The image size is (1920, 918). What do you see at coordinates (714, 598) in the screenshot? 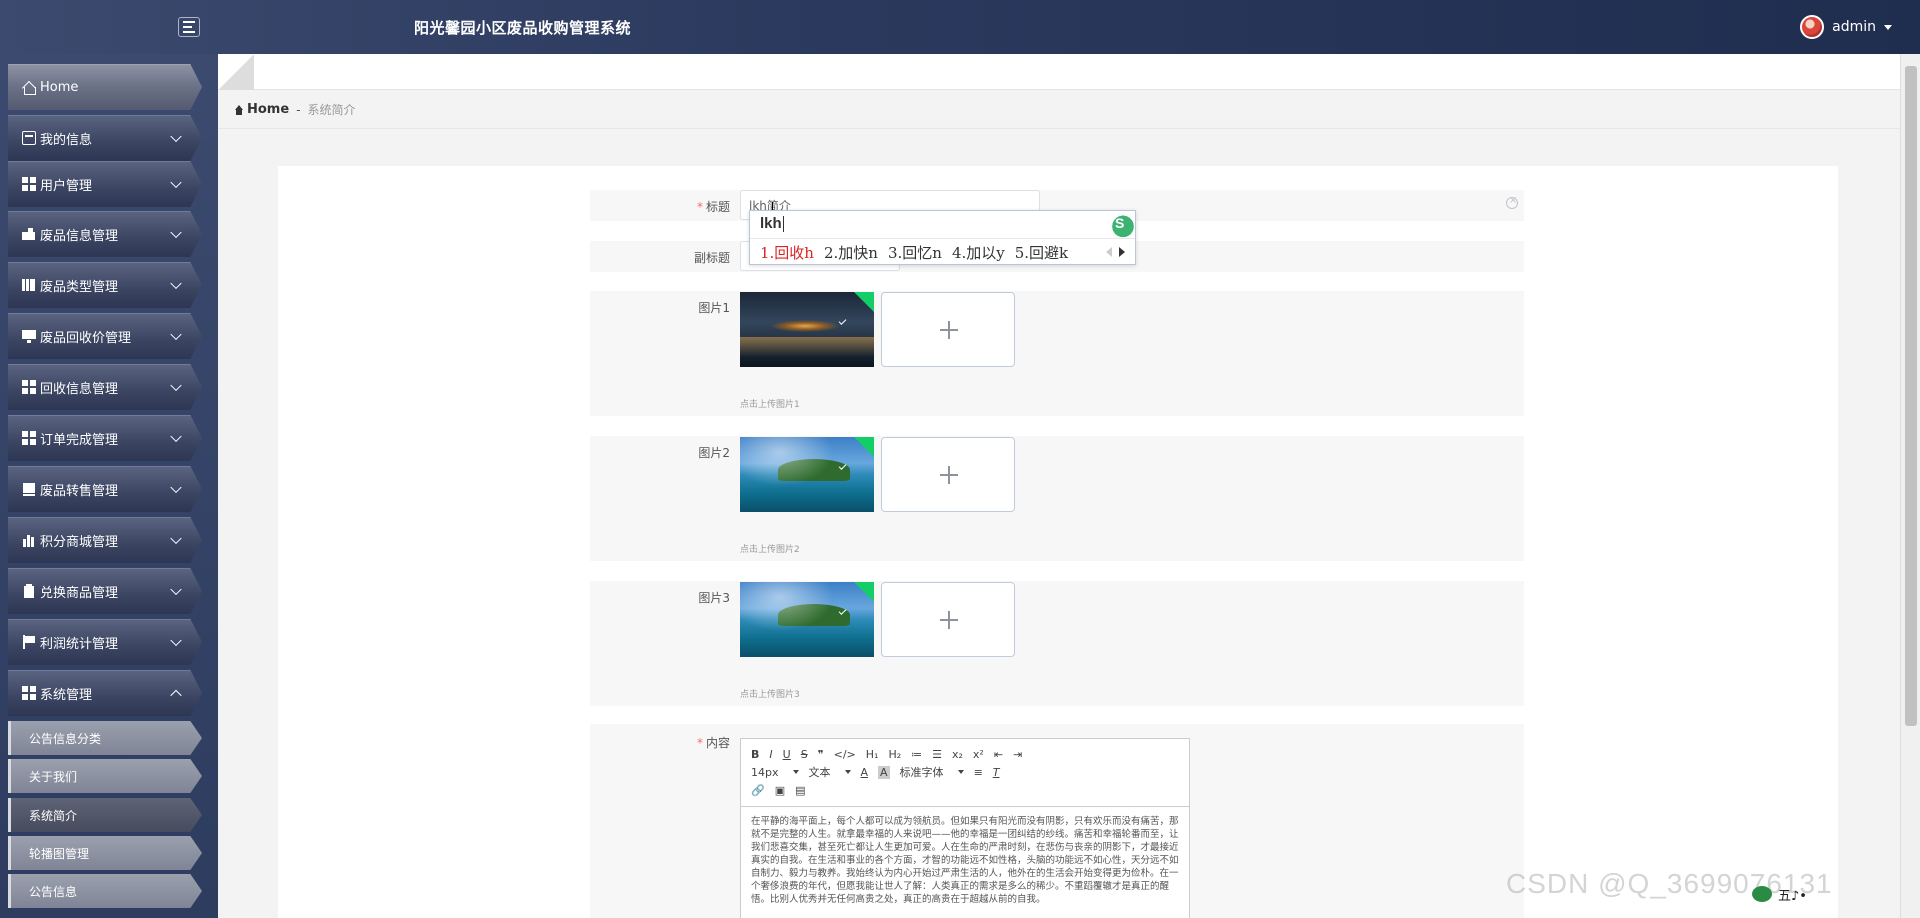
I see `image3-label: 图片3` at bounding box center [714, 598].